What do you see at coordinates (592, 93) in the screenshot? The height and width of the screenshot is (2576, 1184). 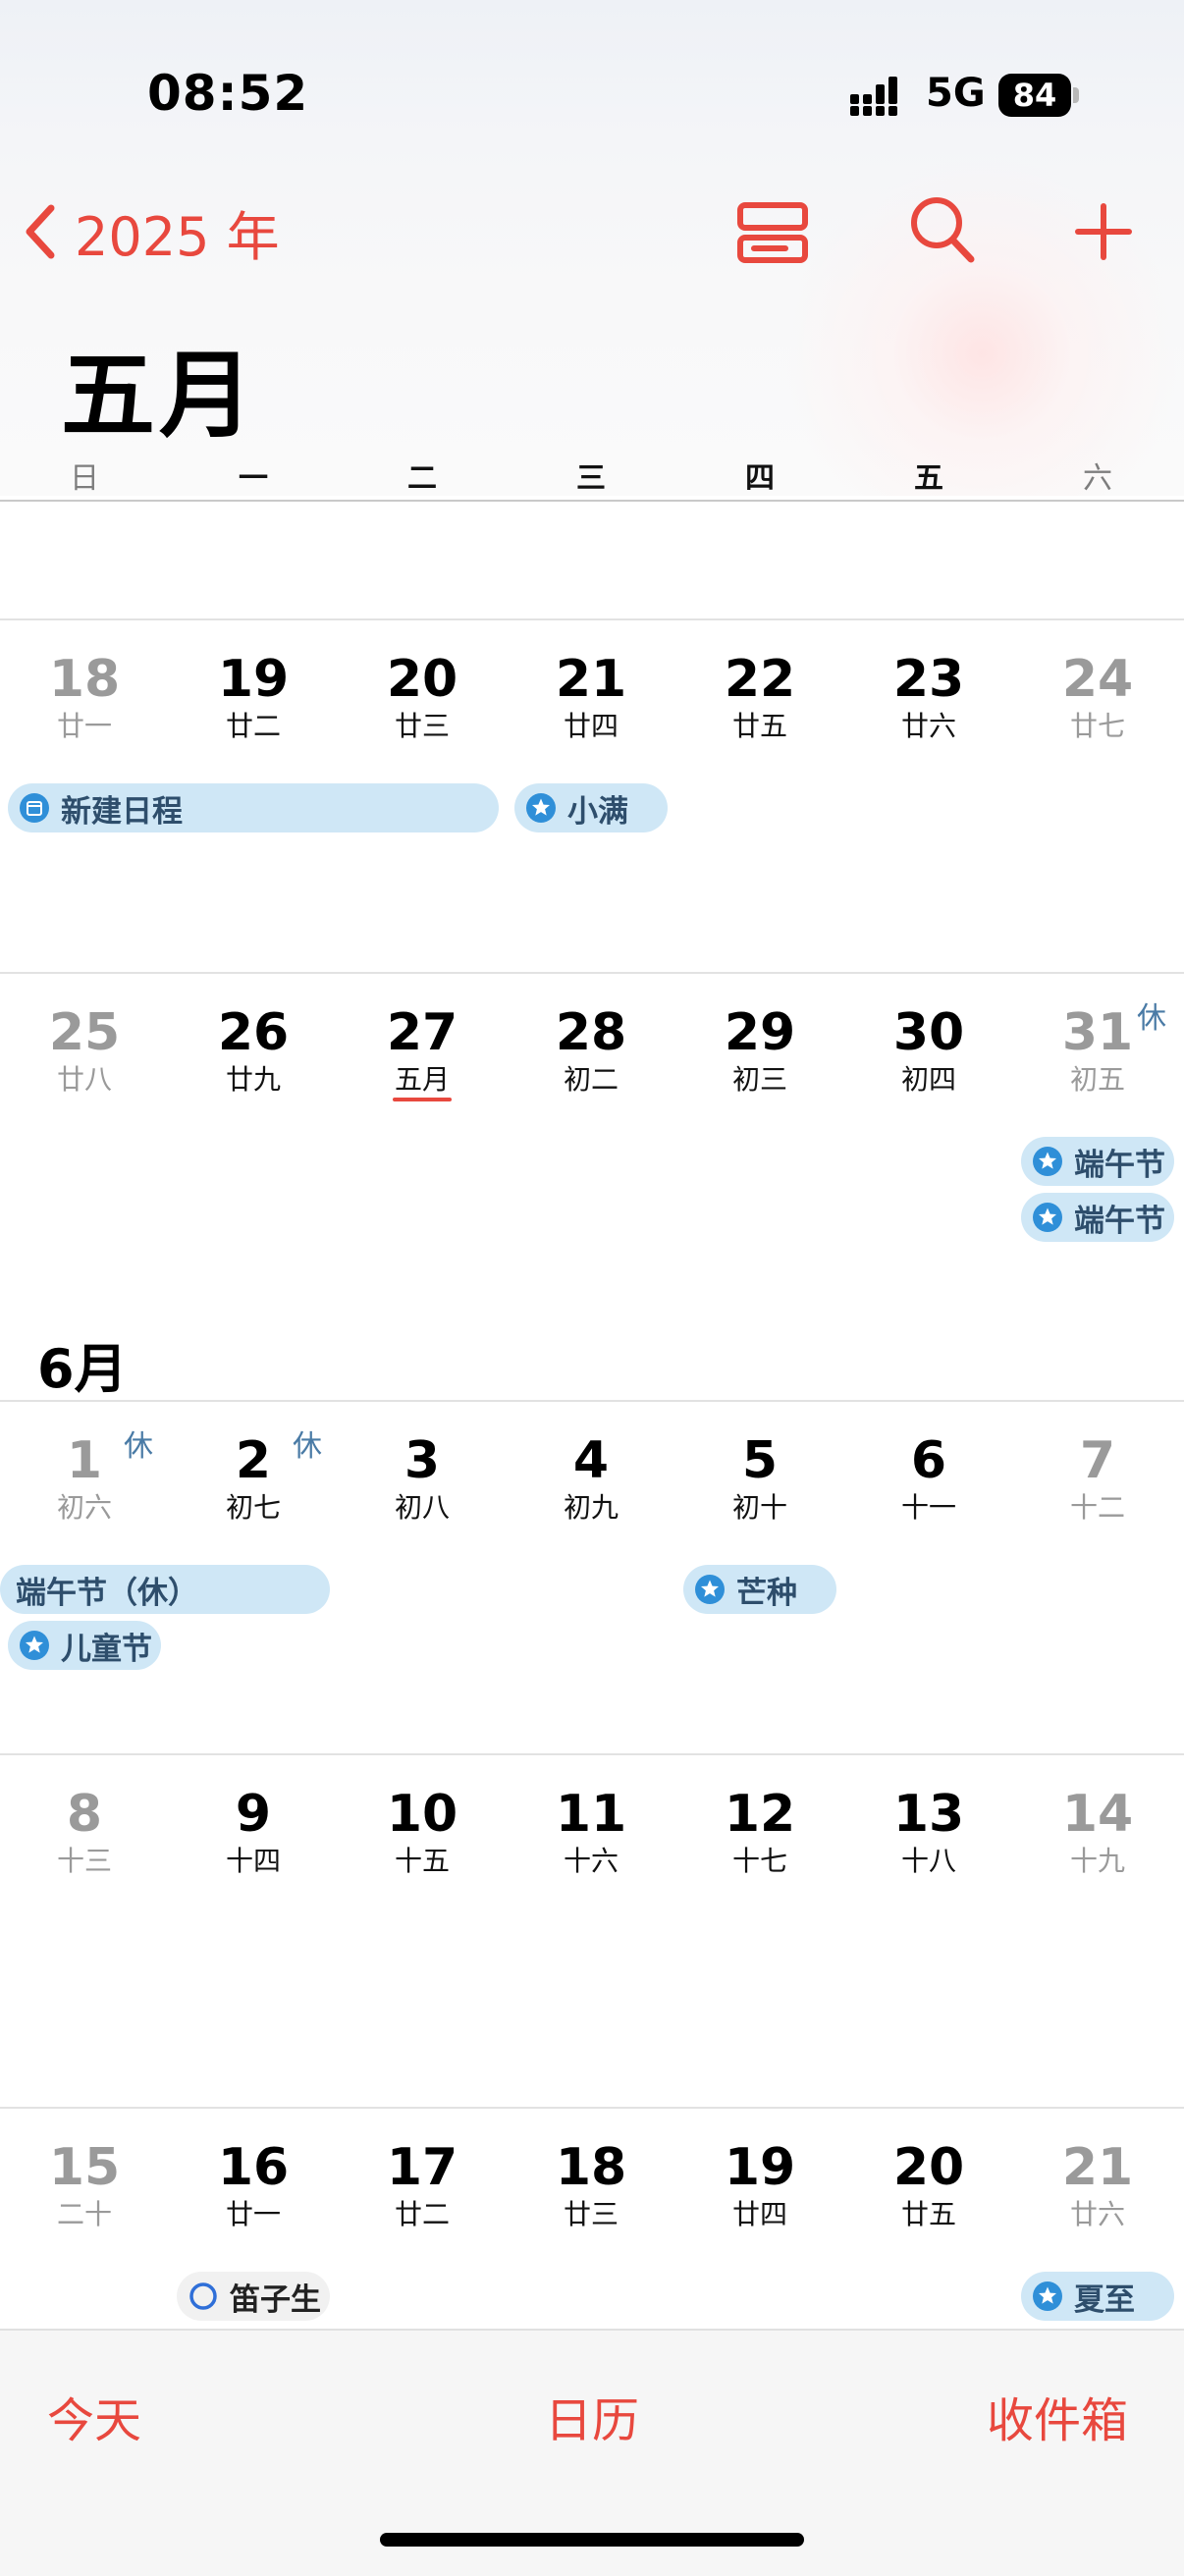 I see `status-bar: 08:52 5G 84` at bounding box center [592, 93].